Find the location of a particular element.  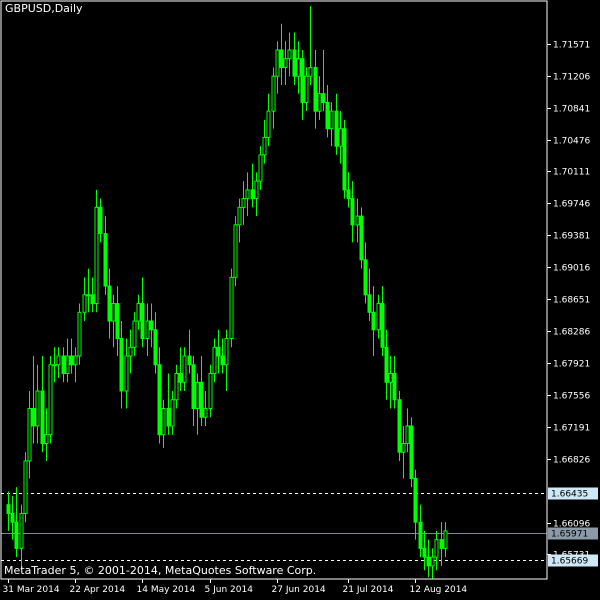

time-tick-label: 31 Mar 2014 is located at coordinates (31, 590).